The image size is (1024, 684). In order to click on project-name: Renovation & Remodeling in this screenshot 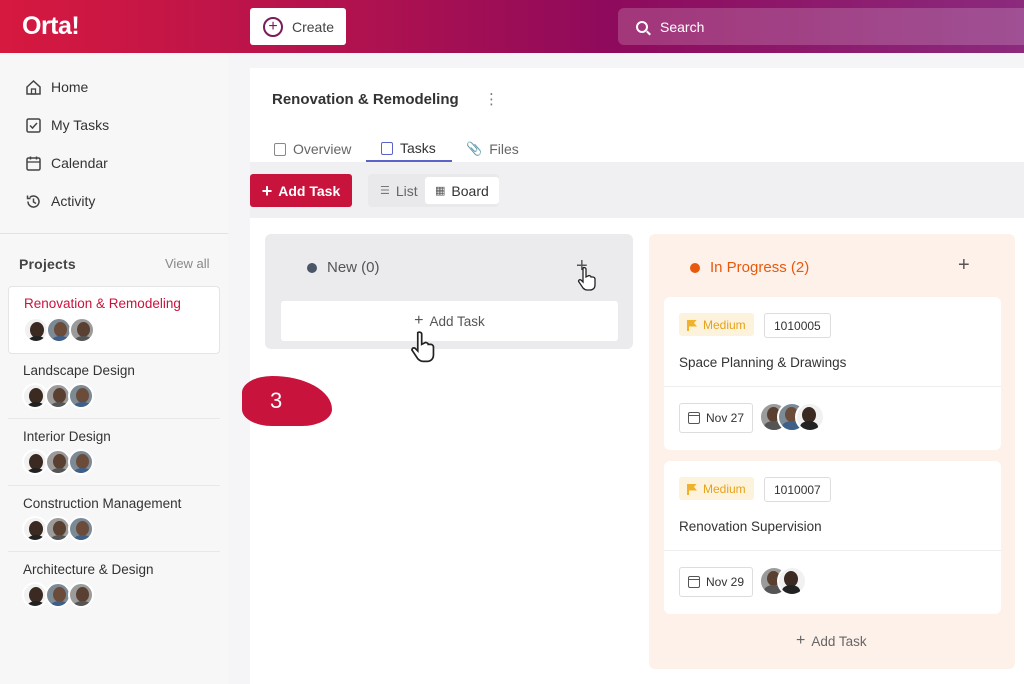, I will do `click(102, 303)`.